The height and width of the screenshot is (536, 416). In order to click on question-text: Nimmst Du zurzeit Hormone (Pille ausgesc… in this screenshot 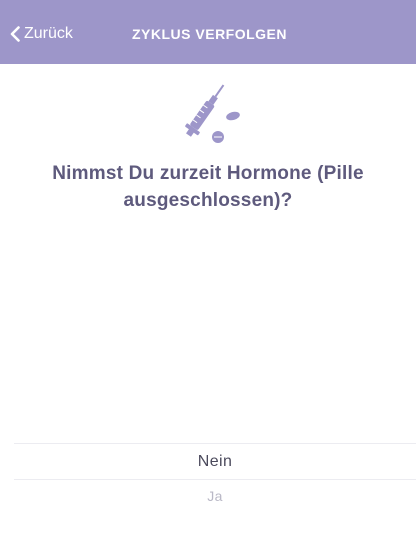, I will do `click(208, 187)`.